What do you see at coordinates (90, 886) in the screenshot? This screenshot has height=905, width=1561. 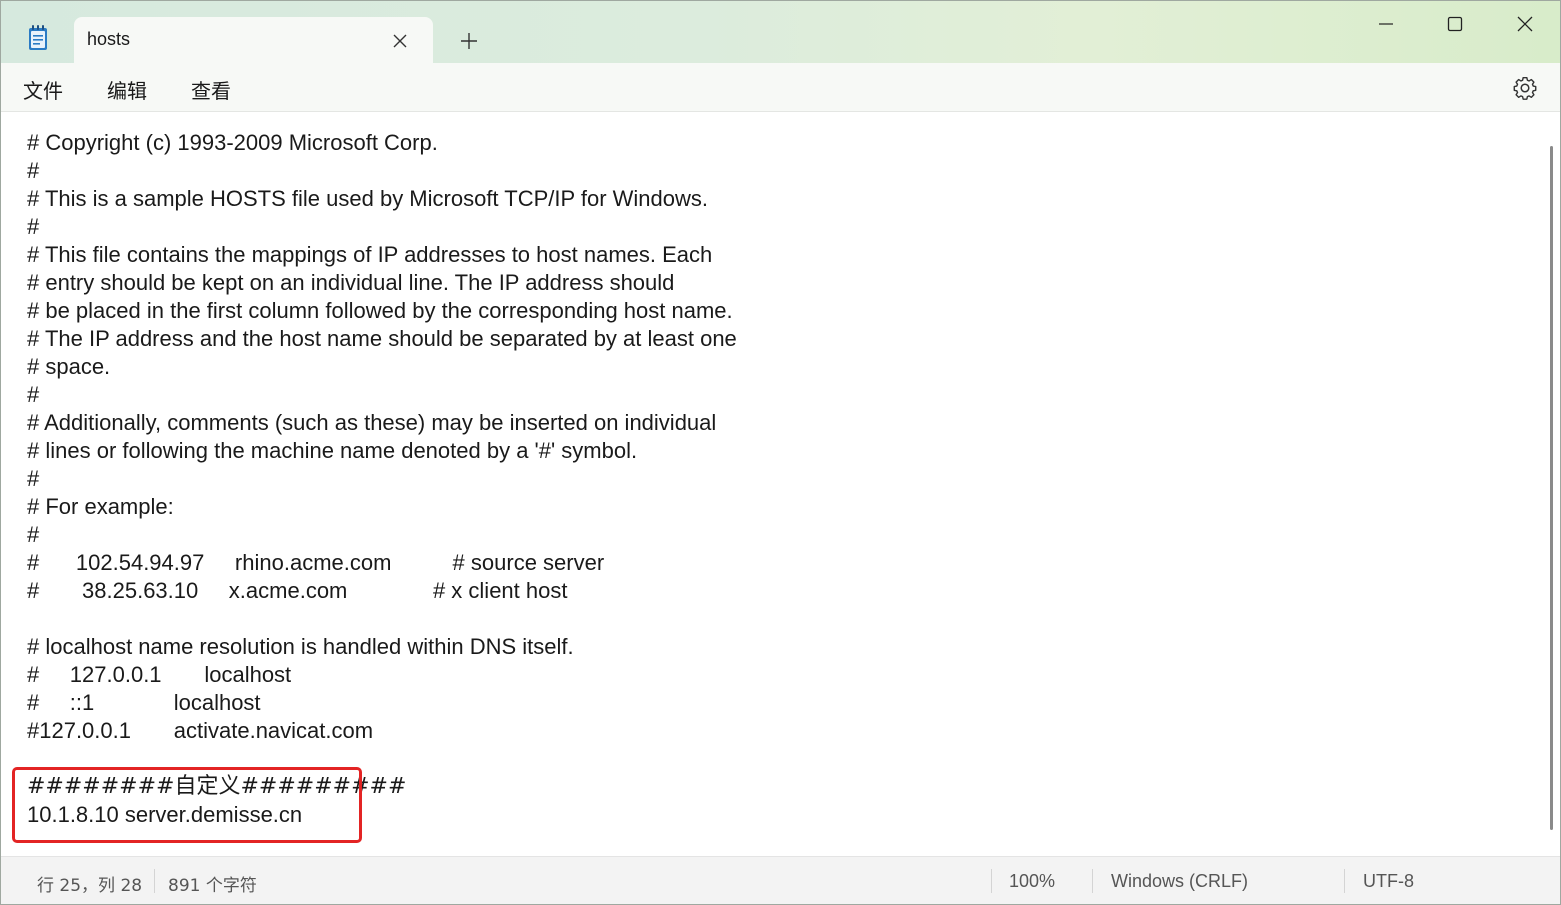 I see `cursor-position: 行 25，列 28` at bounding box center [90, 886].